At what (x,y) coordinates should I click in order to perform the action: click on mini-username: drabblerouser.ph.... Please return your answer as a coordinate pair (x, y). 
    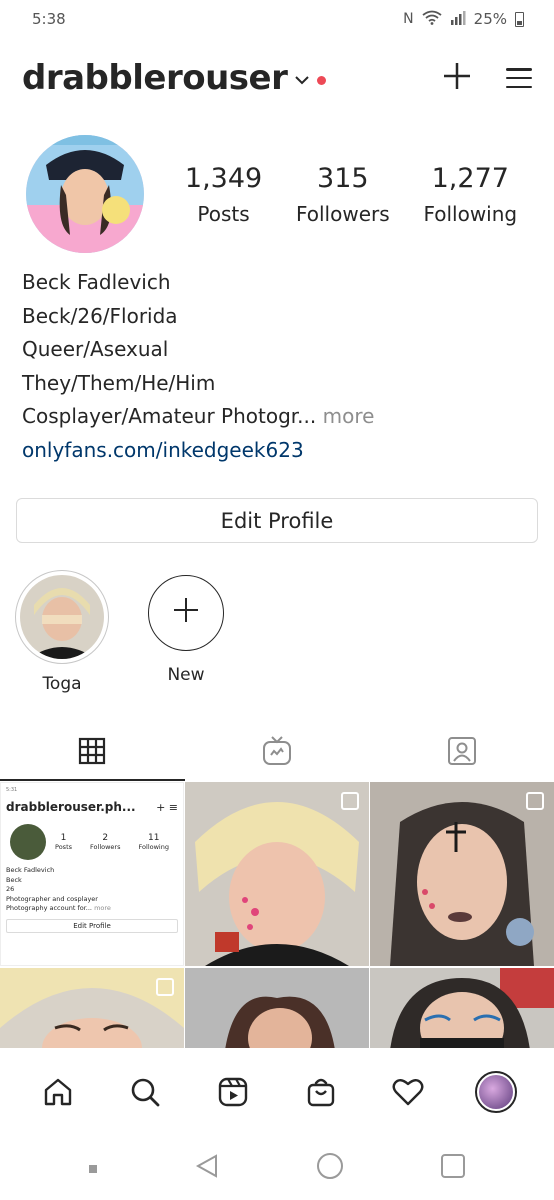
    Looking at the image, I should click on (71, 807).